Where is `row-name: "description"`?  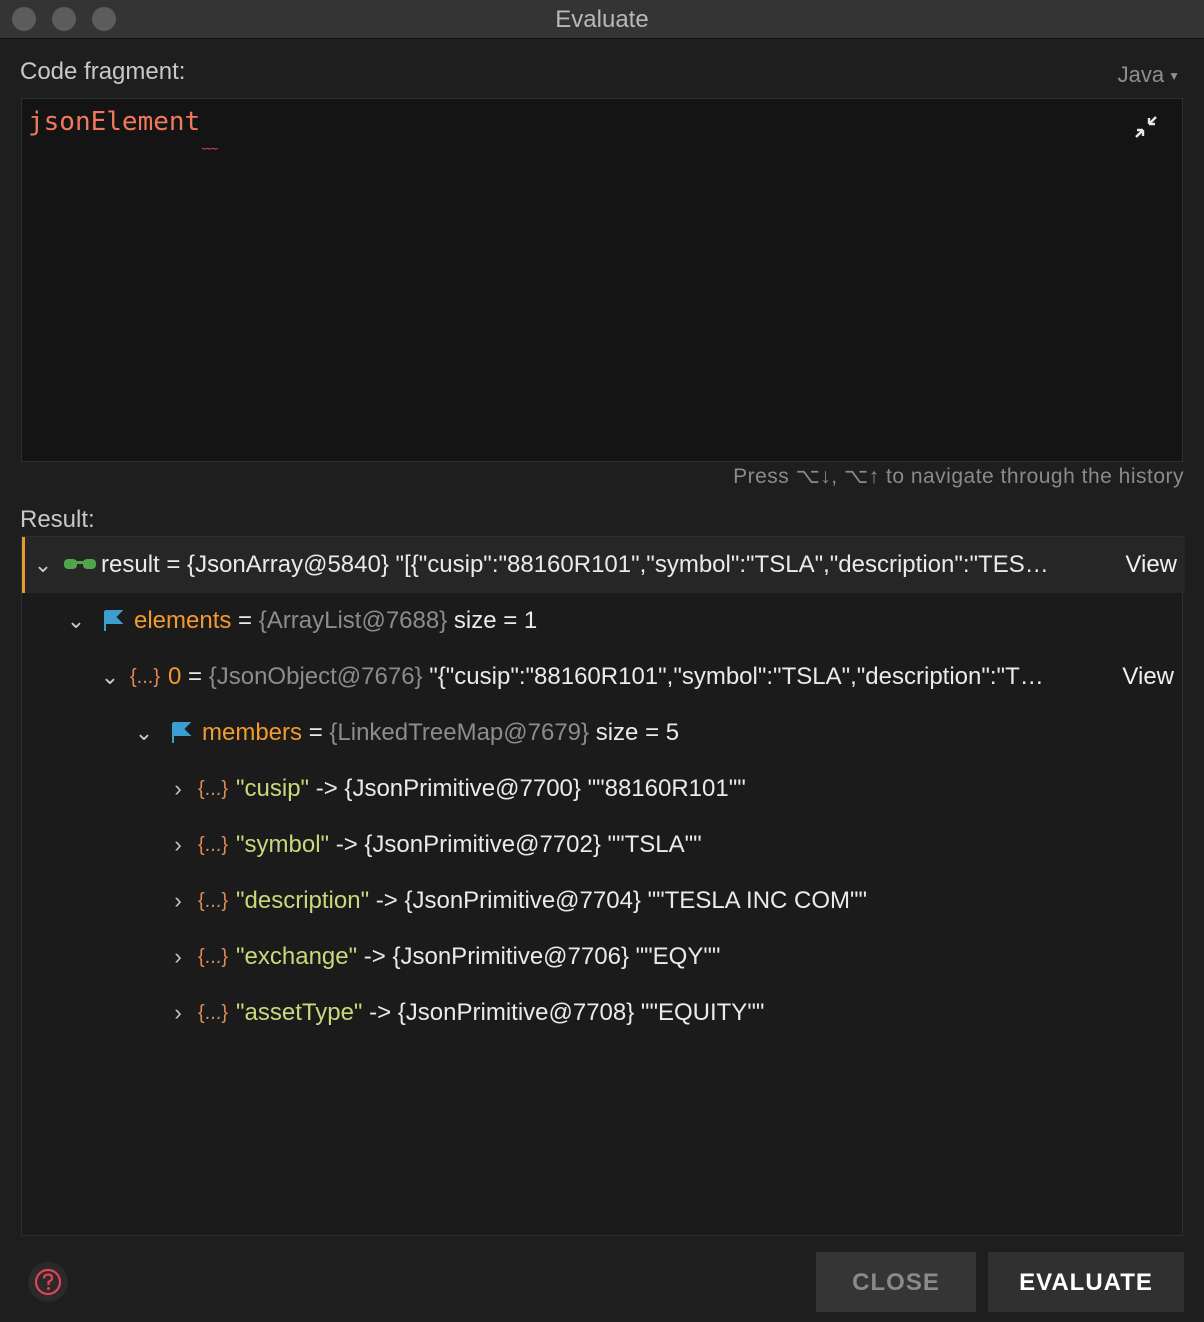
row-name: "description" is located at coordinates (303, 900).